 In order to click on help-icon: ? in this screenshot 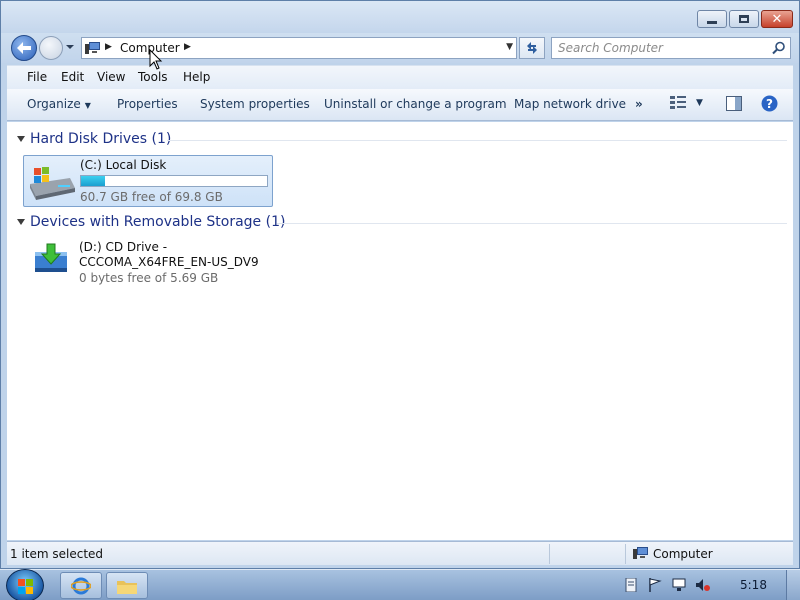, I will do `click(769, 103)`.